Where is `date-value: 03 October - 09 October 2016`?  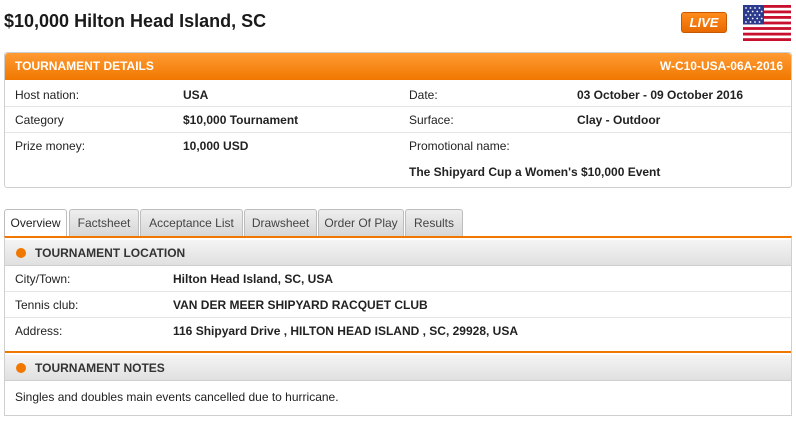 date-value: 03 October - 09 October 2016 is located at coordinates (660, 95).